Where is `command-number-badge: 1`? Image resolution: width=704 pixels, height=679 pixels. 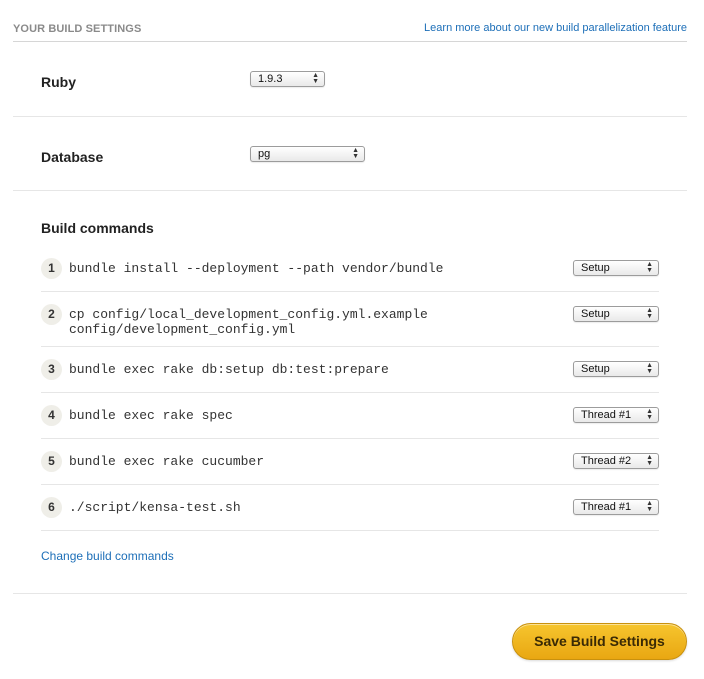 command-number-badge: 1 is located at coordinates (51, 268).